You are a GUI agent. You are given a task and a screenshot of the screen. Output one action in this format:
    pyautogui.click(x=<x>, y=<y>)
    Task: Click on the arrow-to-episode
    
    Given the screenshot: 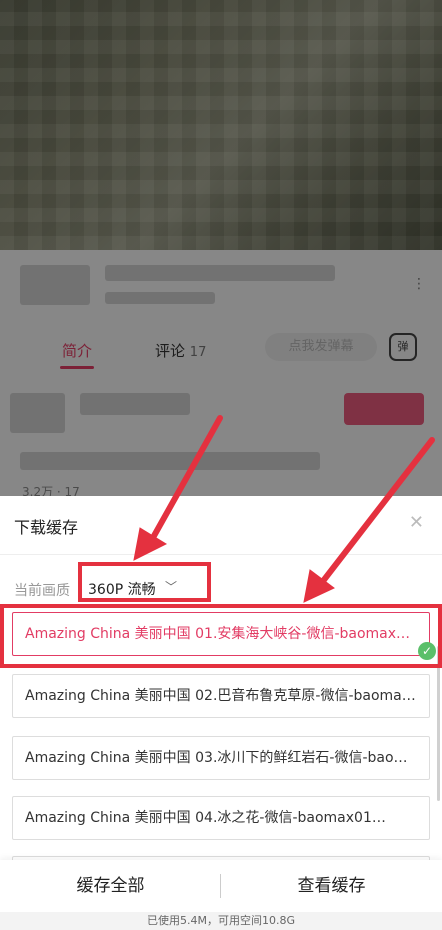 What is the action you would take?
    pyautogui.click(x=376, y=512)
    